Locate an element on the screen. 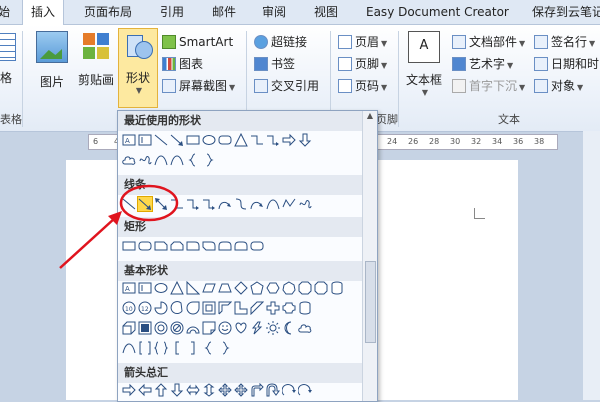  shape-pent-icon is located at coordinates (257, 288).